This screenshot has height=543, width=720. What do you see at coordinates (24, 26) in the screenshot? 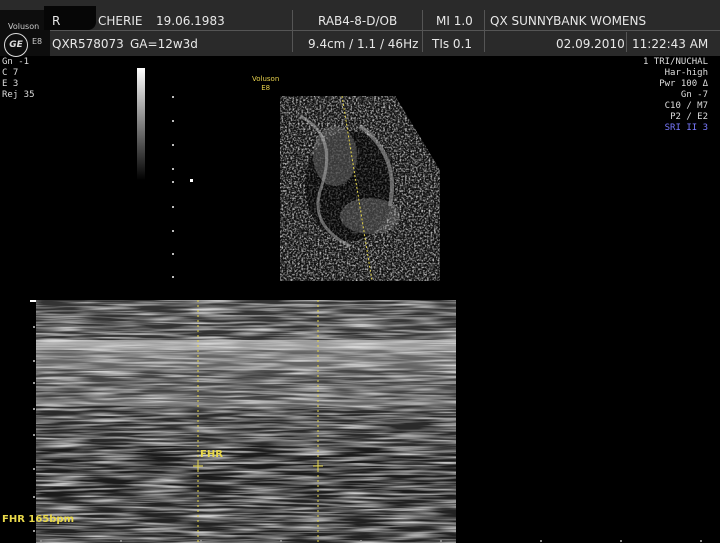
I see `brand-label: Voluson` at bounding box center [24, 26].